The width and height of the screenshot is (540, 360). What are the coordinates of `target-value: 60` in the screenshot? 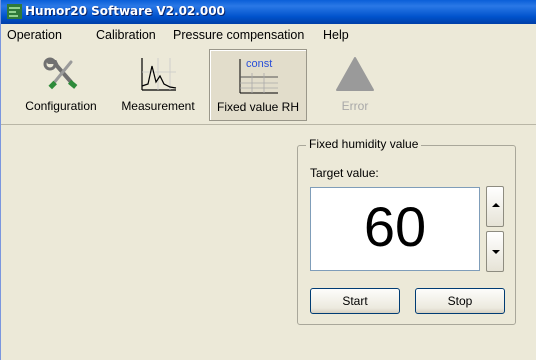 It's located at (395, 226).